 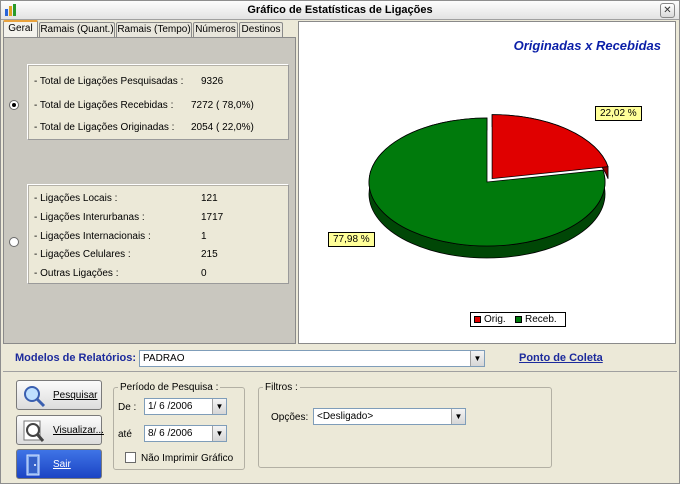 I want to click on filters-group: Filtros :, so click(x=405, y=425).